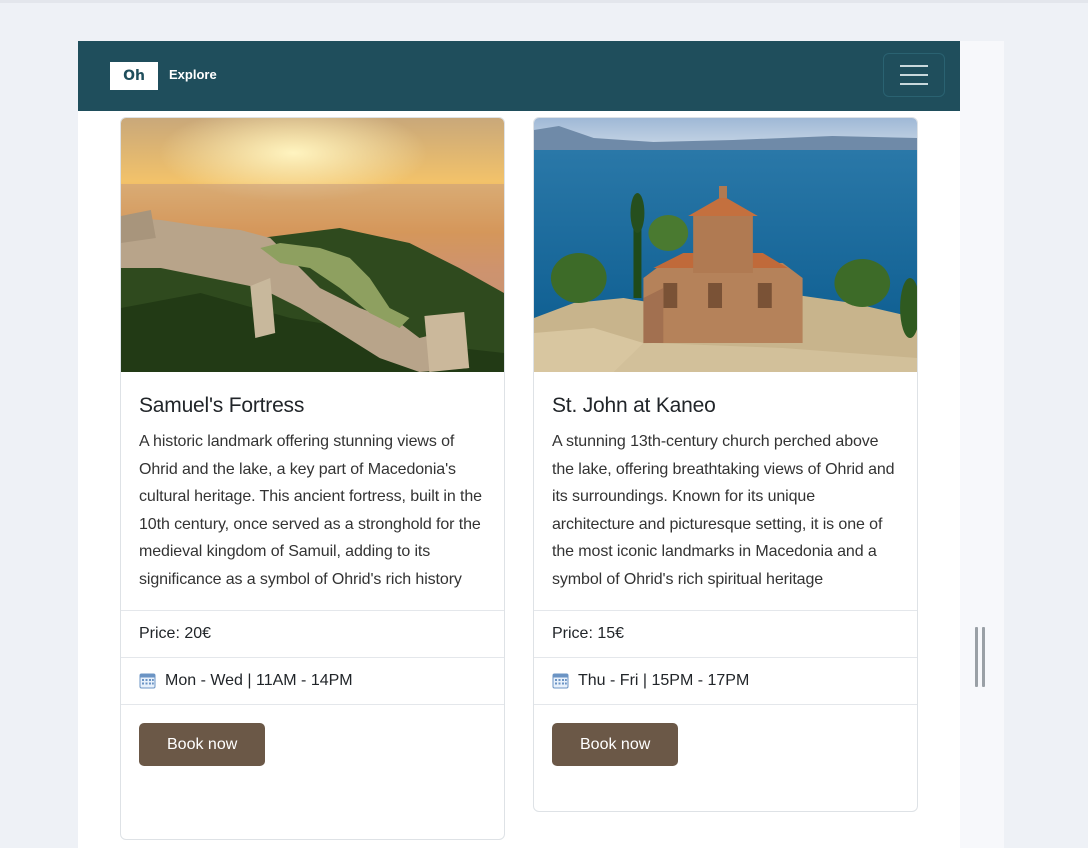  Describe the element at coordinates (312, 633) in the screenshot. I see `price-item: Price: 20€` at that location.